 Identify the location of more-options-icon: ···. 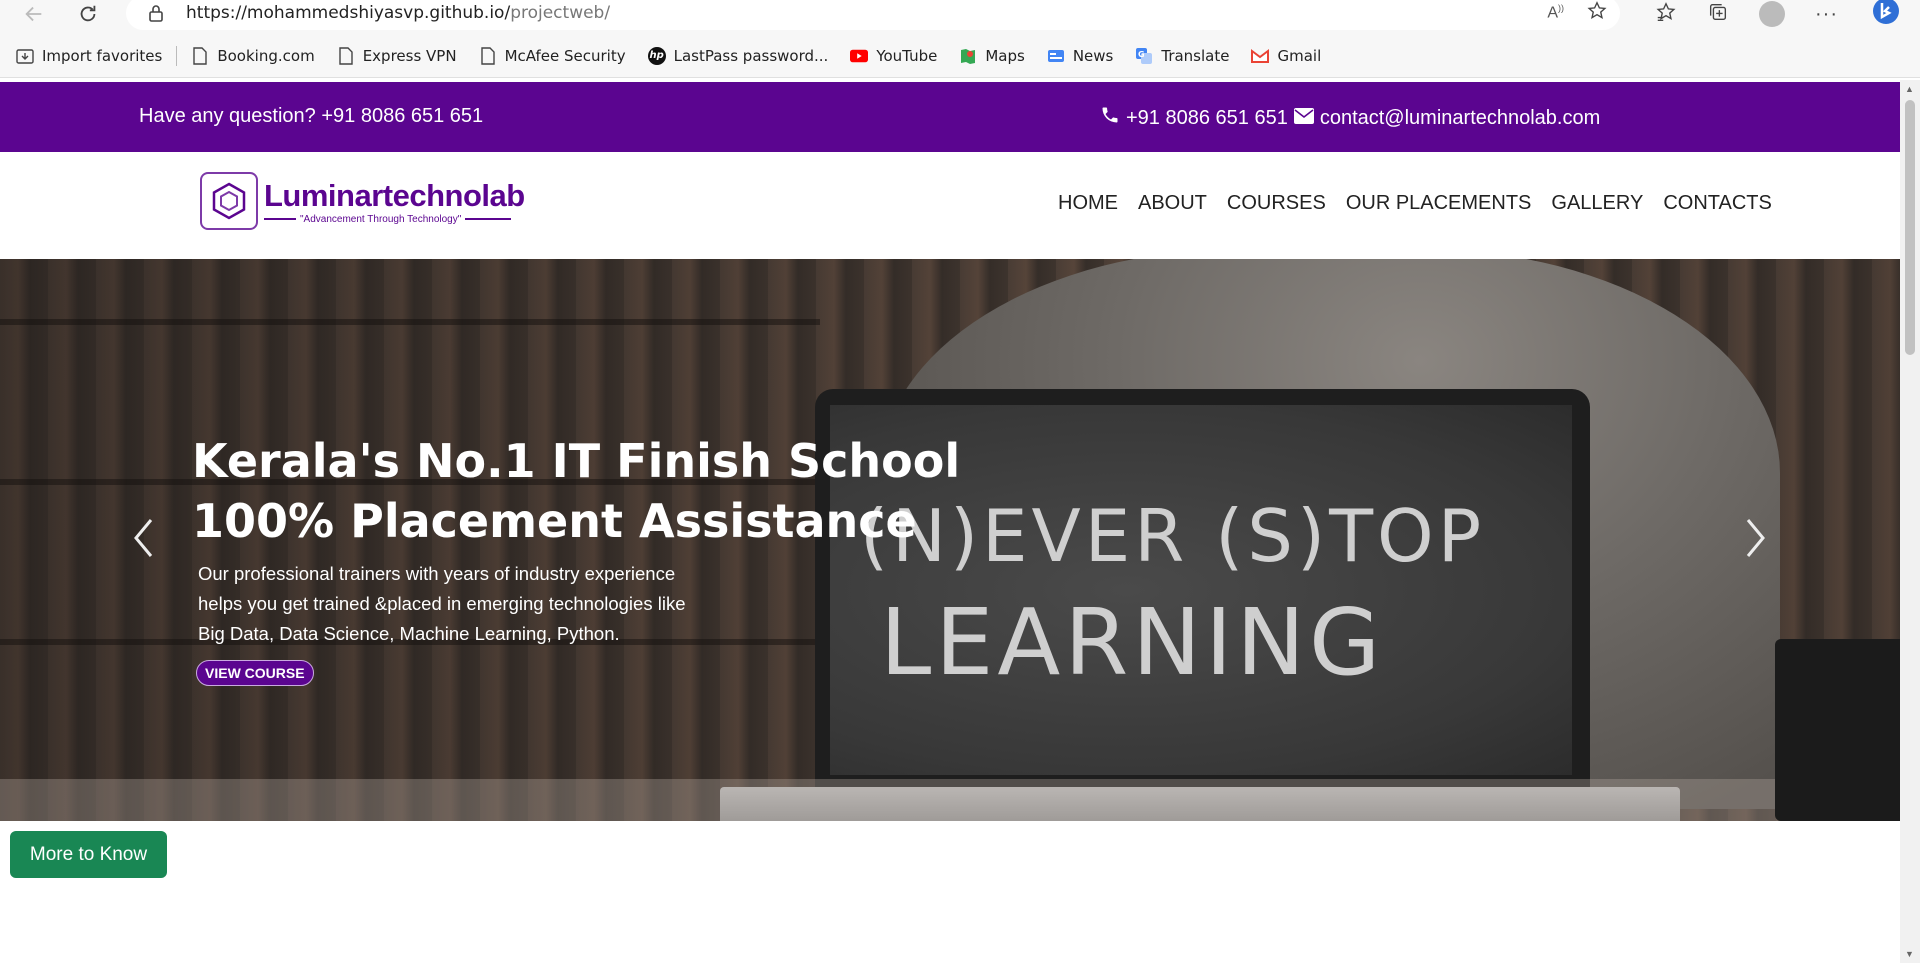
(1826, 14).